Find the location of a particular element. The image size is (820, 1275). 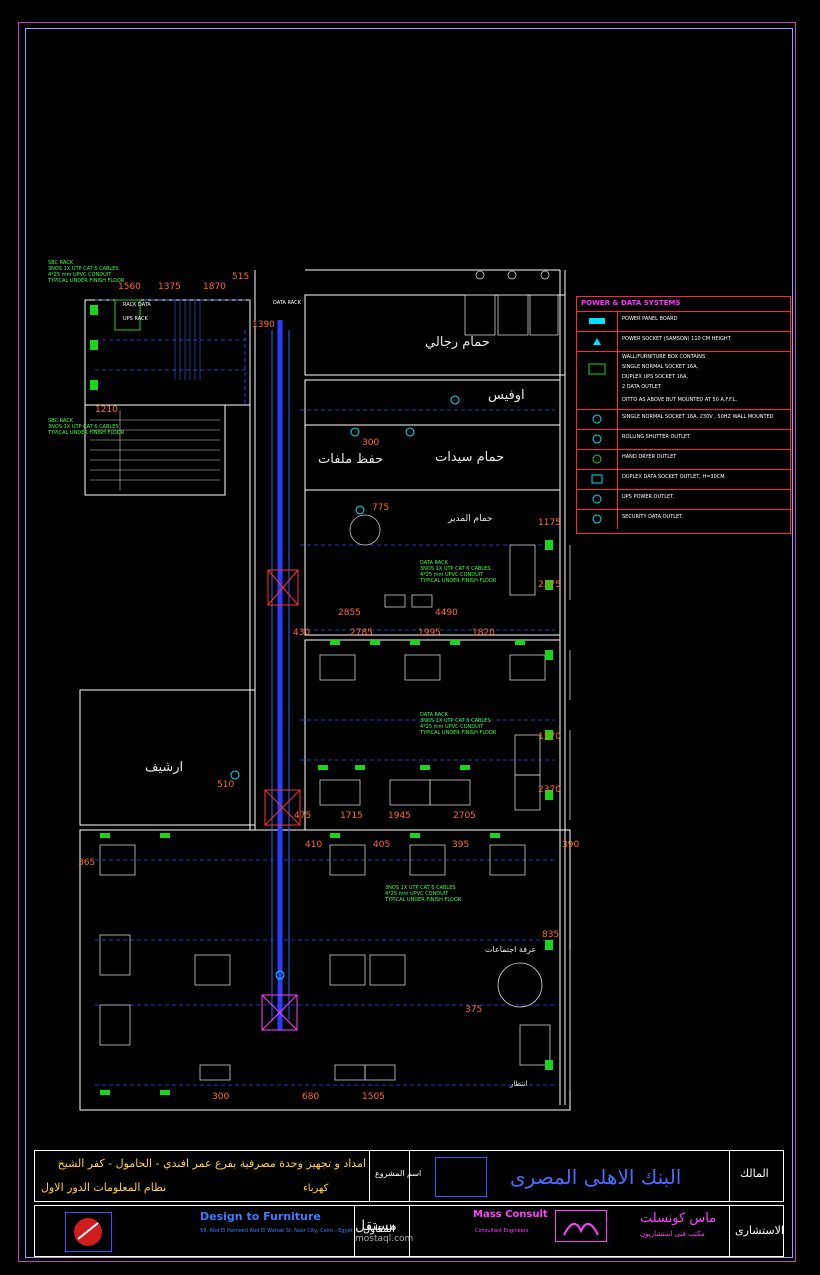

rack-label-c: DATA RACK is located at coordinates (287, 303).